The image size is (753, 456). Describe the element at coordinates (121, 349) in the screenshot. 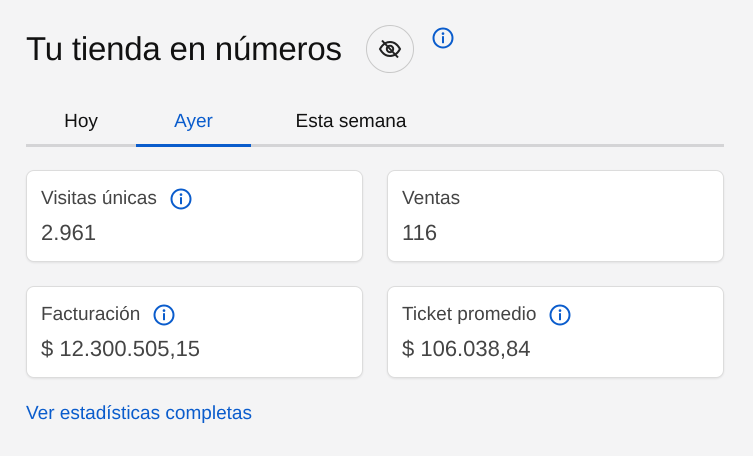

I see `metric-value: $ 12.300.505,15` at that location.